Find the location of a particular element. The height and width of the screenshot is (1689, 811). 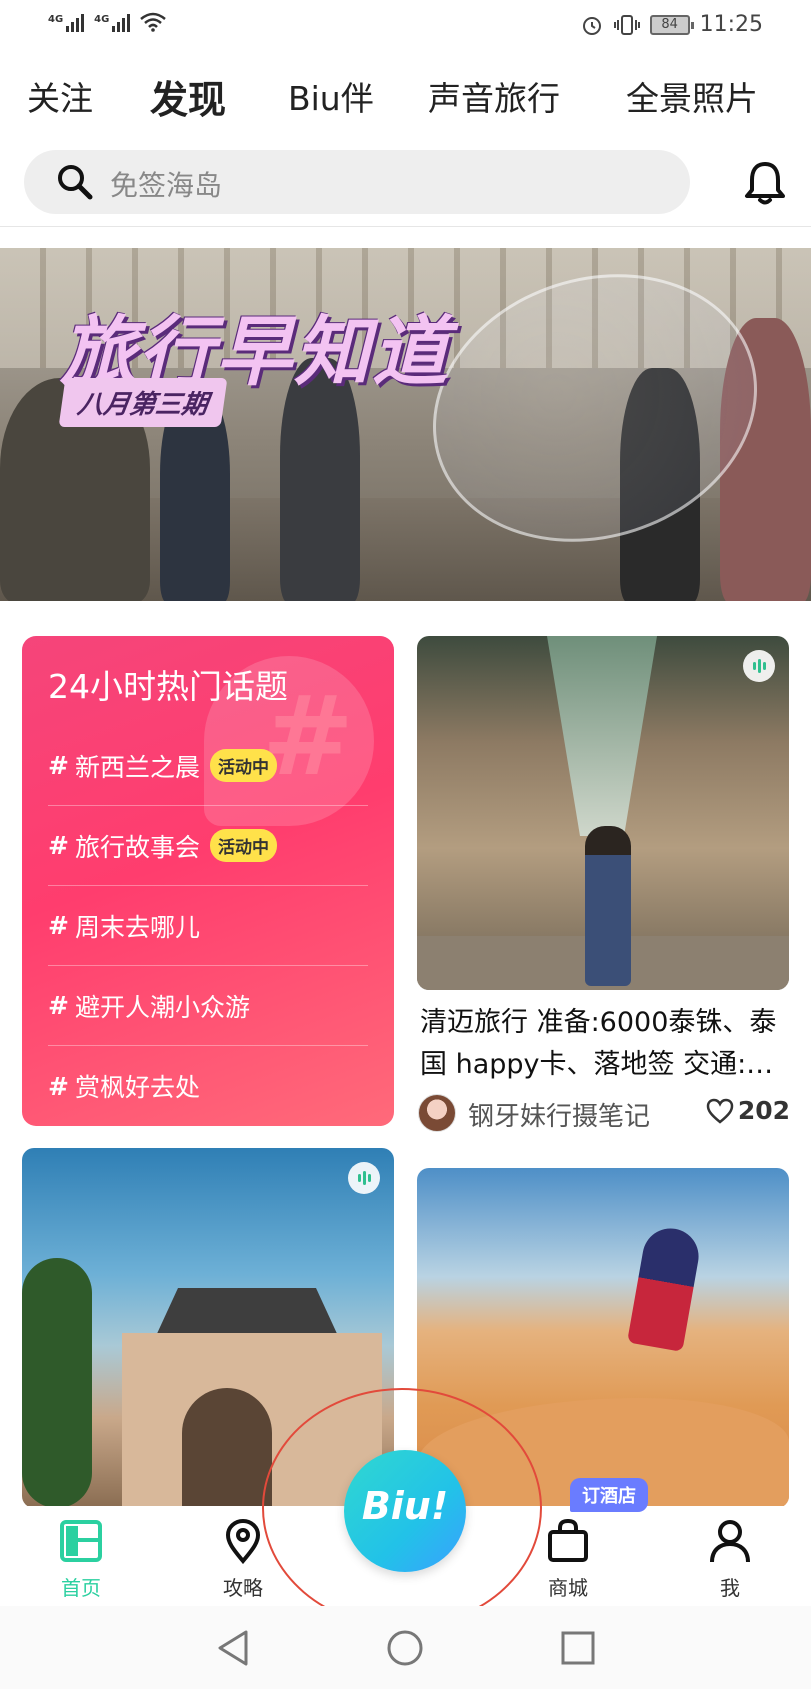

like-count: 202 is located at coordinates (763, 1110).